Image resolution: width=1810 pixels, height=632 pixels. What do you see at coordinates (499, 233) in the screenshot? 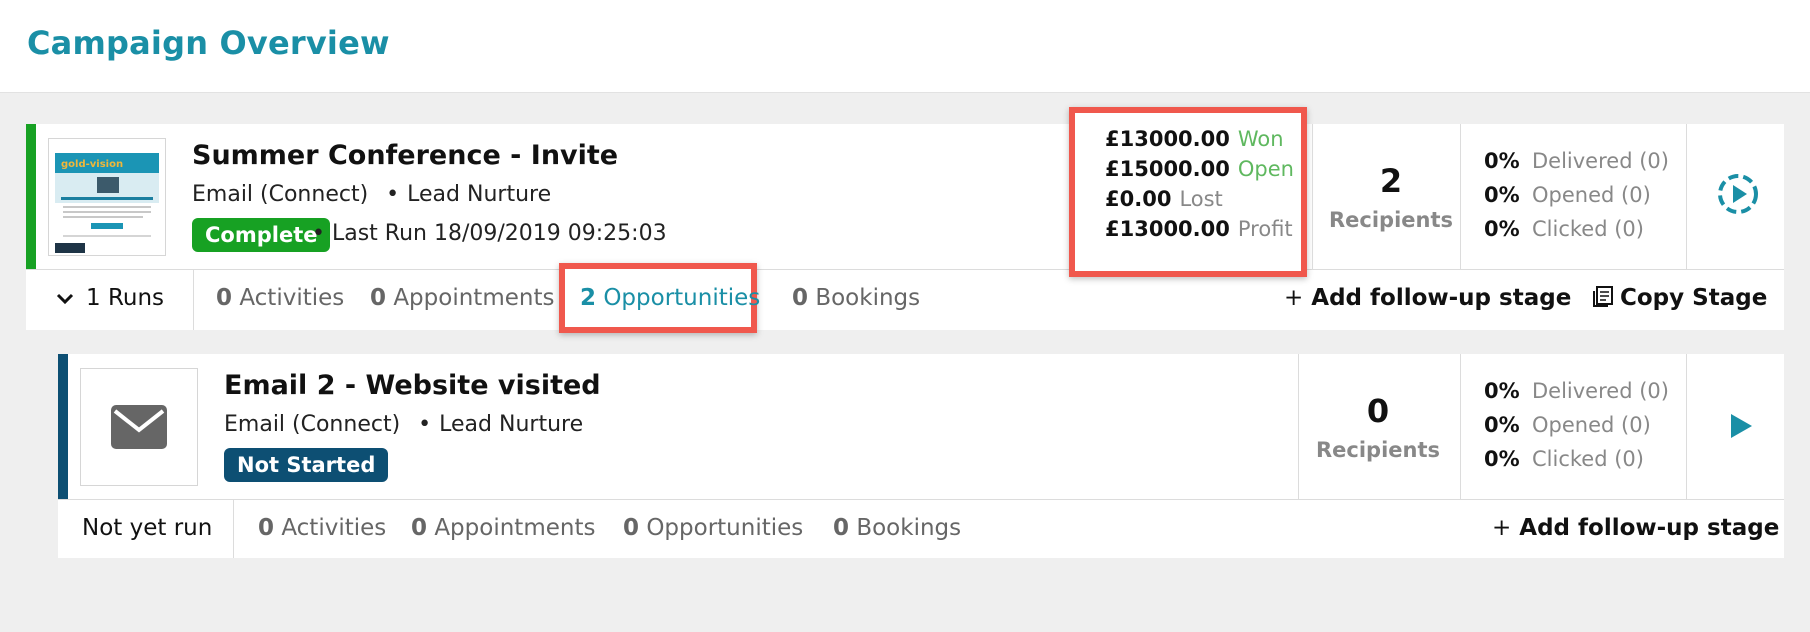
I see `last-run-text: Last Run 18/09/2019 09:25:03` at bounding box center [499, 233].